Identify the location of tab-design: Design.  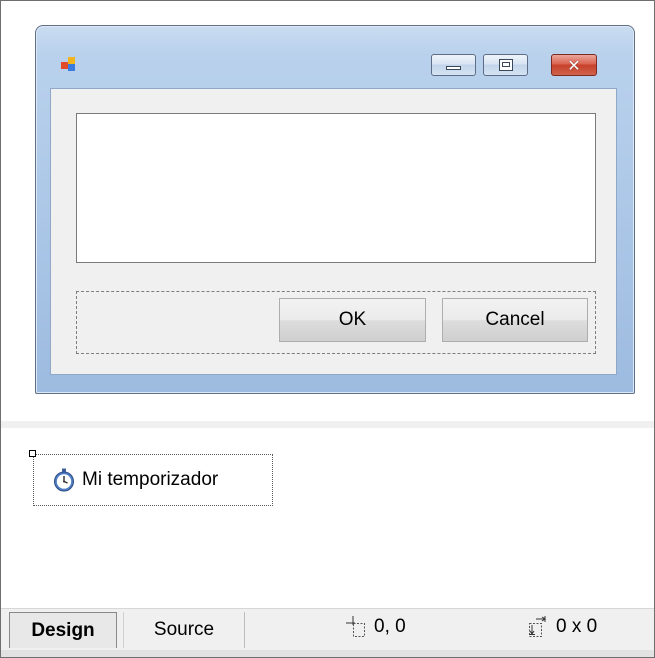
(63, 630).